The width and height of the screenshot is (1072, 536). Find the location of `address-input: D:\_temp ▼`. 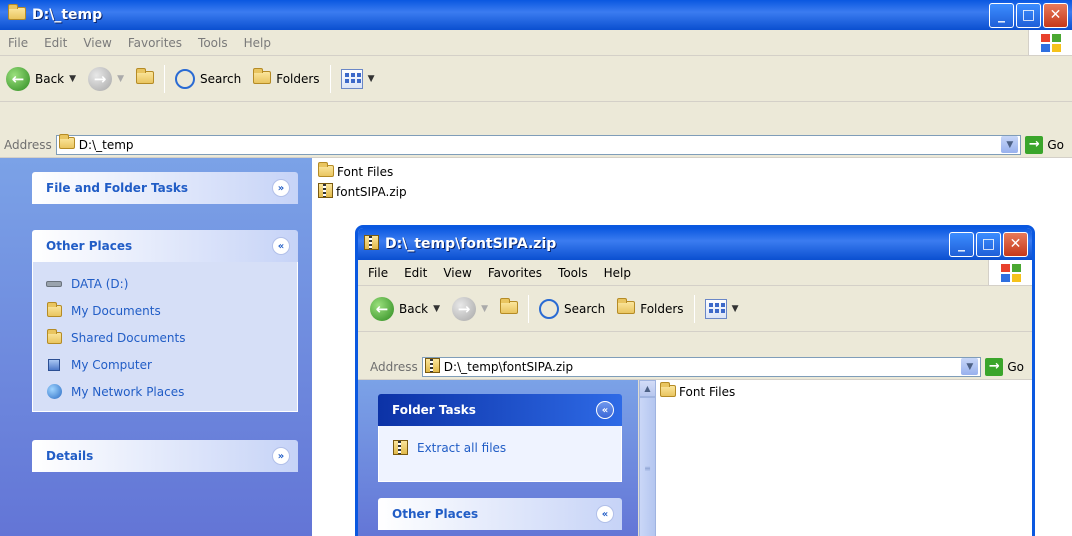

address-input: D:\_temp ▼ is located at coordinates (538, 144).